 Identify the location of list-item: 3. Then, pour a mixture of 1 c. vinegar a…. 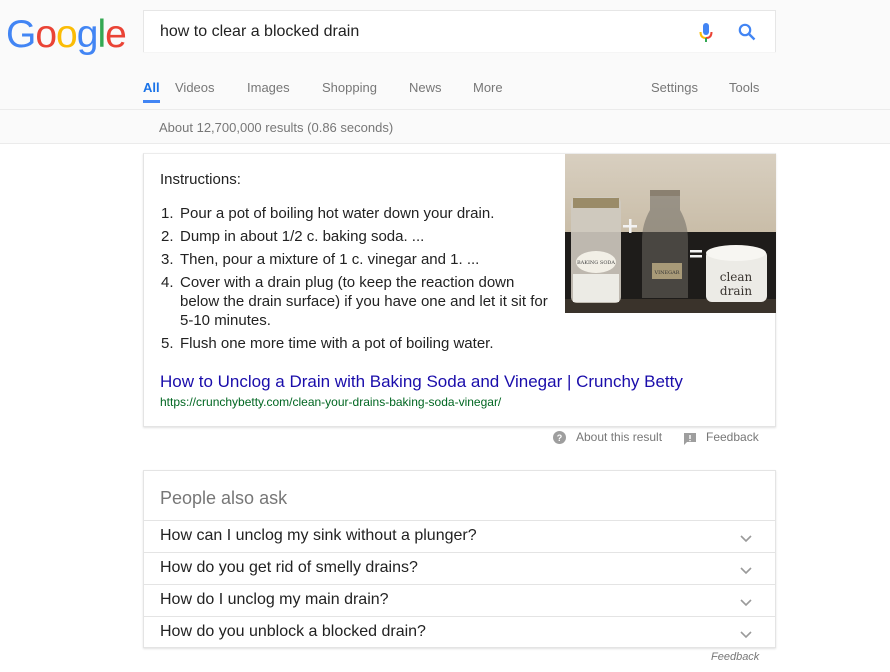
(355, 259).